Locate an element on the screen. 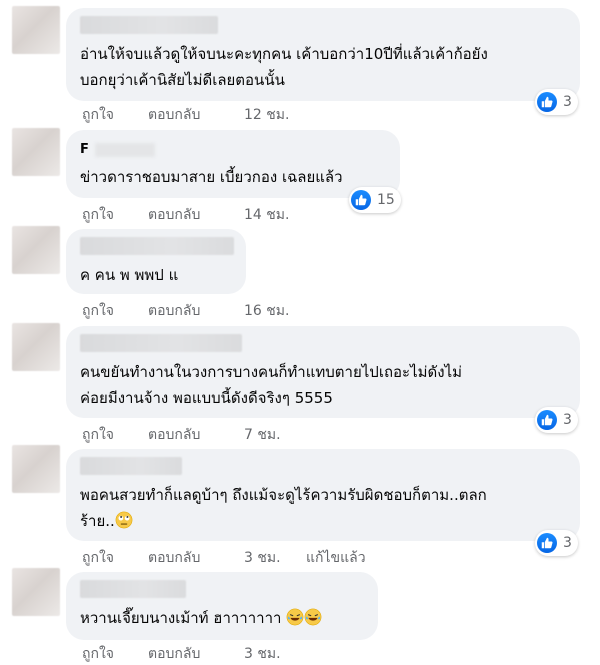 This screenshot has width=600, height=665. comment-actions: ถูกใจ ตอบกลับ 3 ชม. is located at coordinates (194, 654).